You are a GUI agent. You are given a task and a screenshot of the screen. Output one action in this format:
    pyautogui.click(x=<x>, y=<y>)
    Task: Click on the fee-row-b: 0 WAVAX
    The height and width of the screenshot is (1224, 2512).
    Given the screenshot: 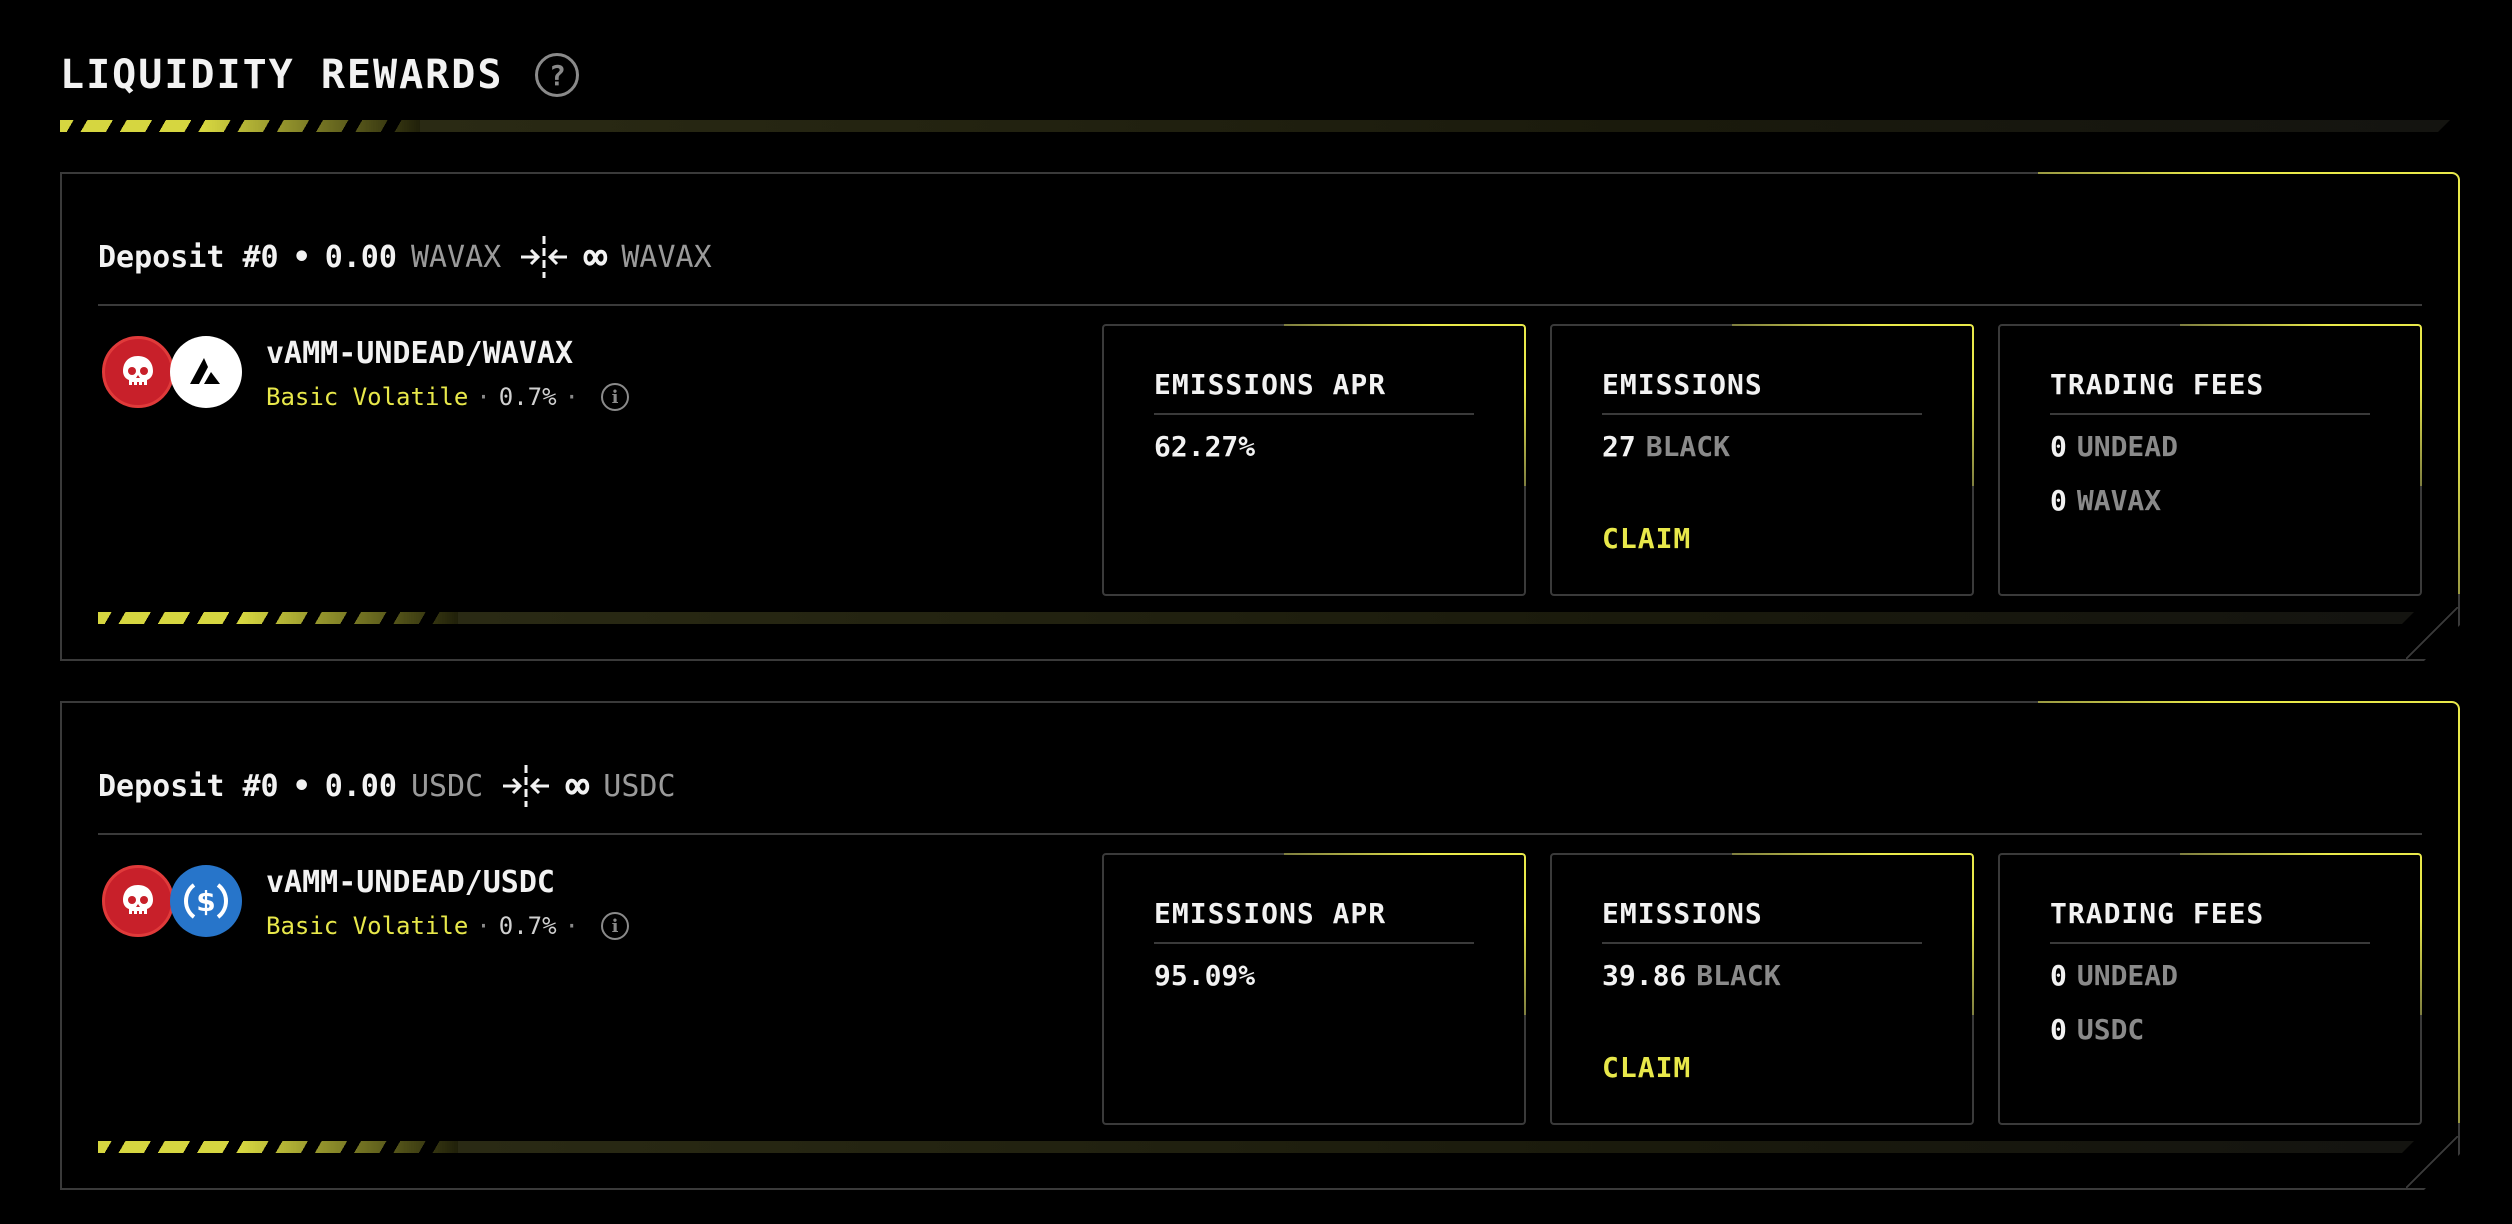 What is the action you would take?
    pyautogui.click(x=2105, y=500)
    